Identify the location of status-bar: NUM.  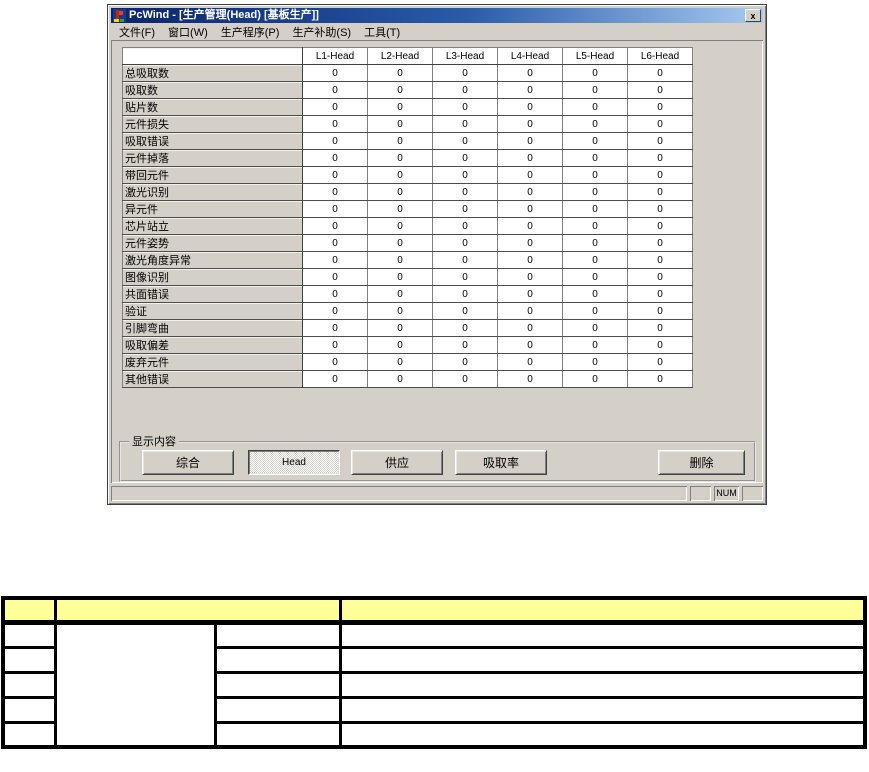
(437, 492).